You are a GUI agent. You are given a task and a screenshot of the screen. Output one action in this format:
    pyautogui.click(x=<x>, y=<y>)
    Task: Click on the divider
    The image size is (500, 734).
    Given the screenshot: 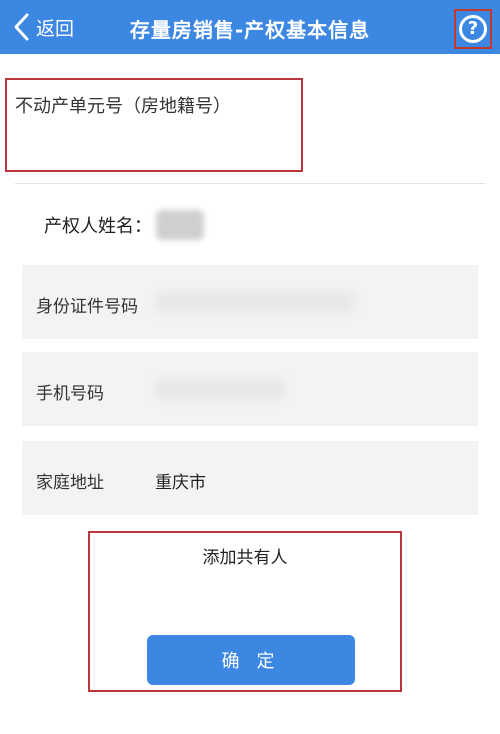 What is the action you would take?
    pyautogui.click(x=250, y=183)
    